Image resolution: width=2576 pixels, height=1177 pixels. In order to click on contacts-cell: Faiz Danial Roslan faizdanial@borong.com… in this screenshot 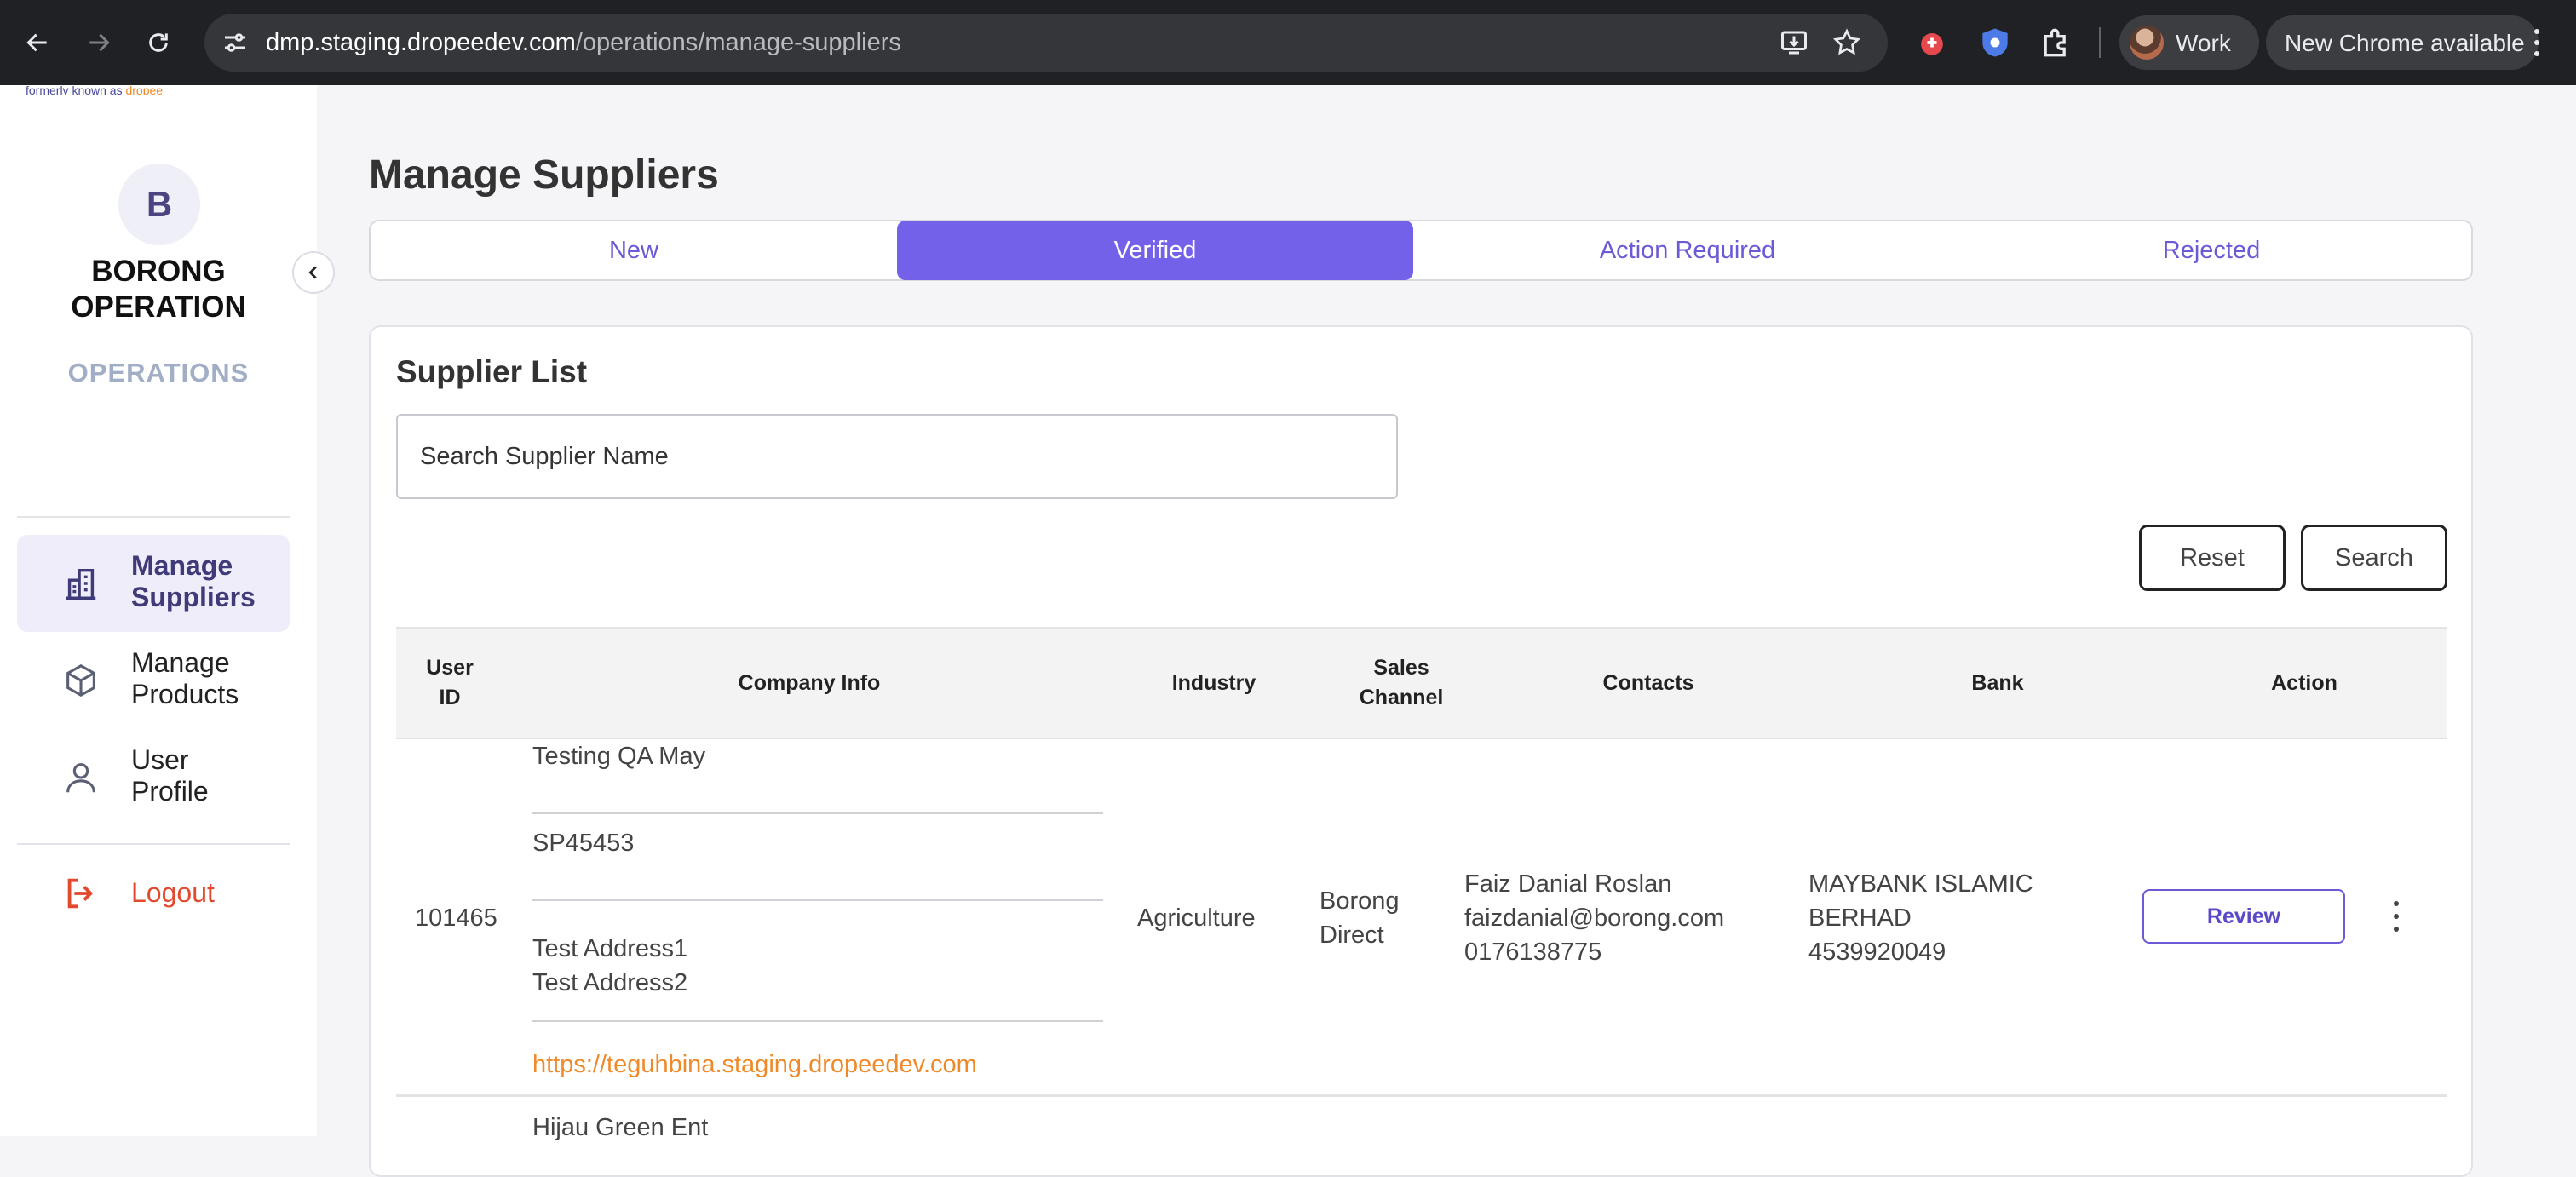, I will do `click(1595, 918)`.